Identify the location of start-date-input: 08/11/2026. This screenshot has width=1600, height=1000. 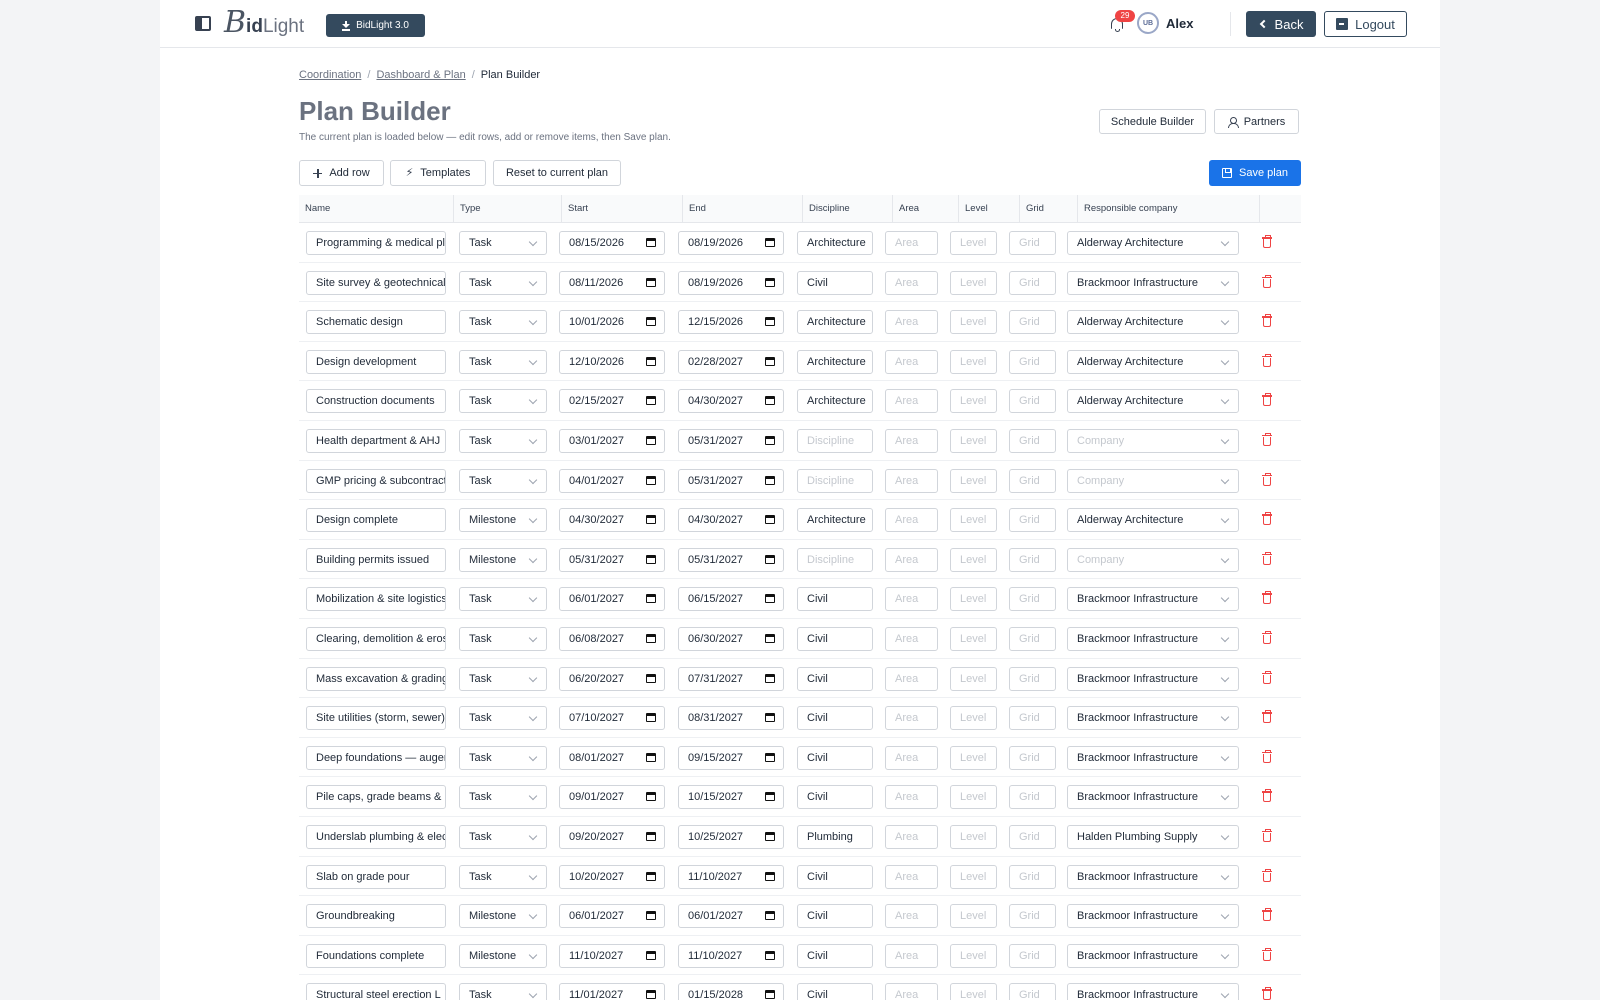
(612, 282).